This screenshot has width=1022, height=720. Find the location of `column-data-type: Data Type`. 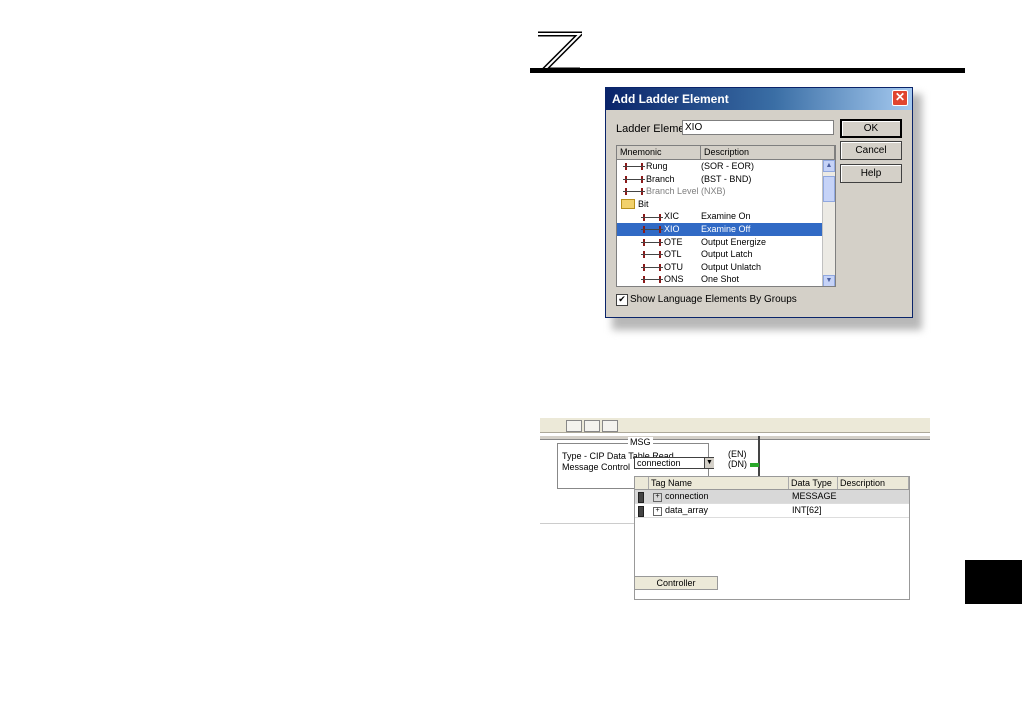

column-data-type: Data Type is located at coordinates (813, 483).